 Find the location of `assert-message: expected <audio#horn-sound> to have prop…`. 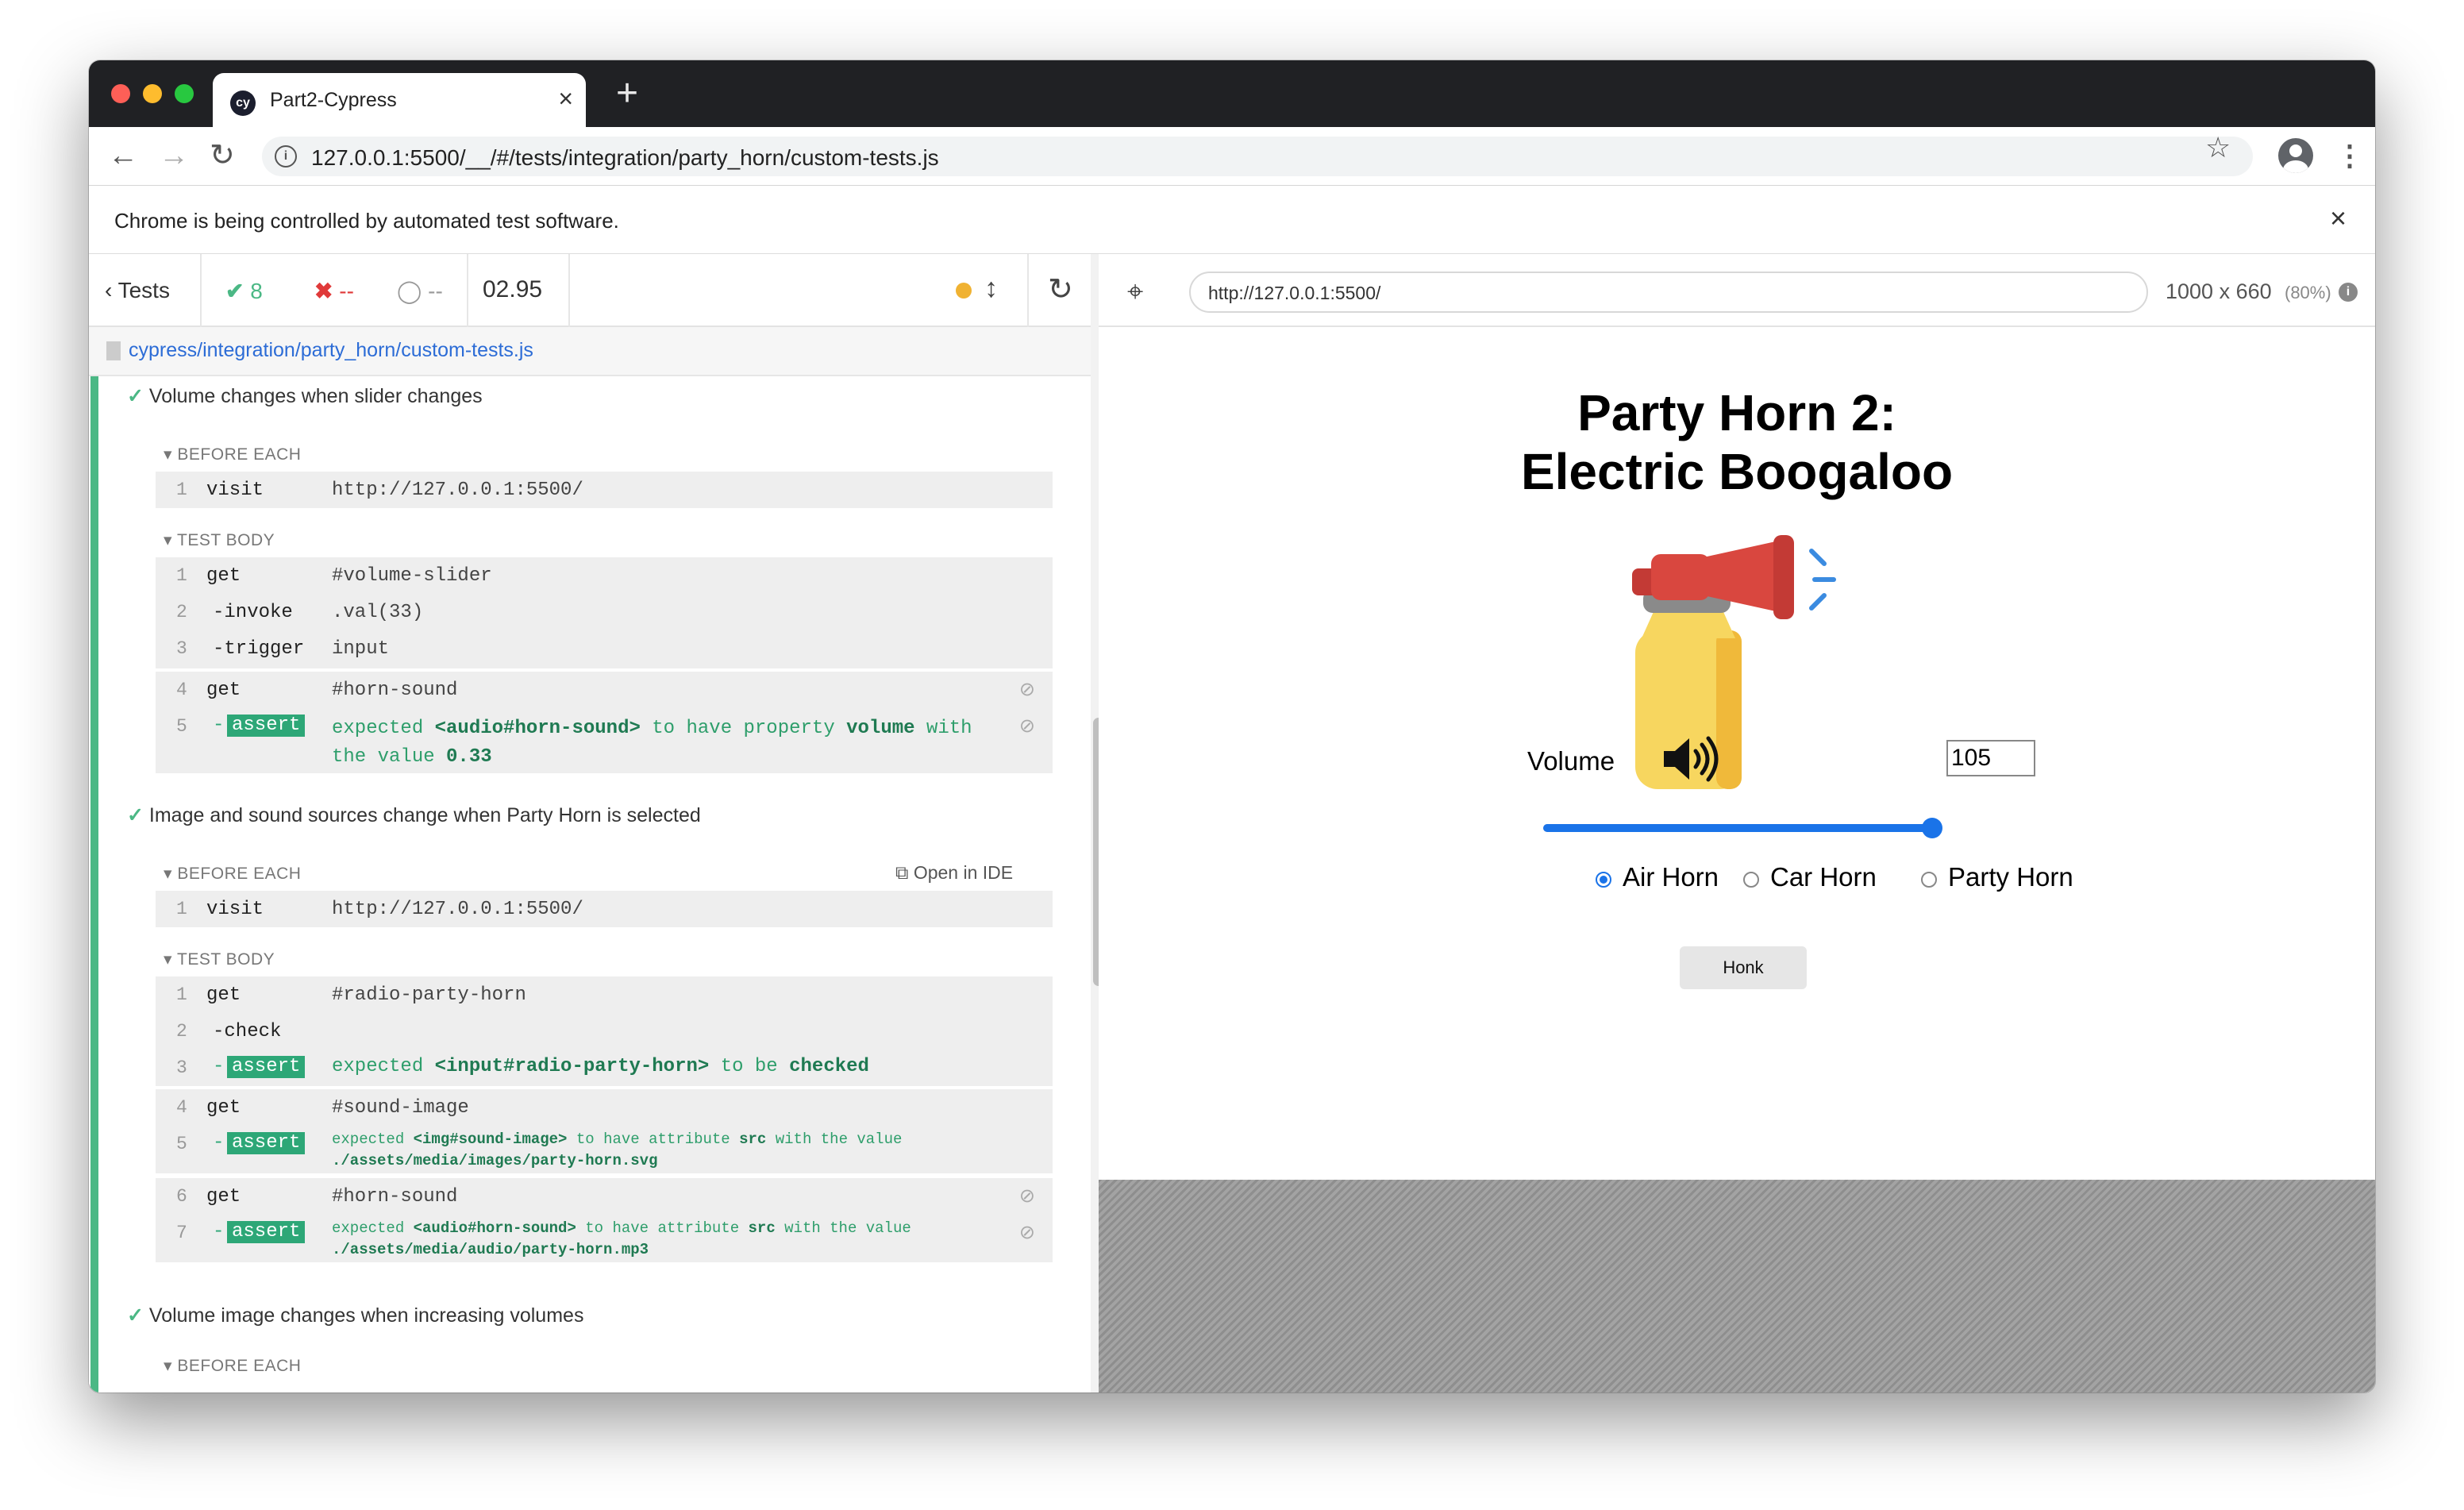

assert-message: expected <audio#horn-sound> to have prop… is located at coordinates (652, 743).